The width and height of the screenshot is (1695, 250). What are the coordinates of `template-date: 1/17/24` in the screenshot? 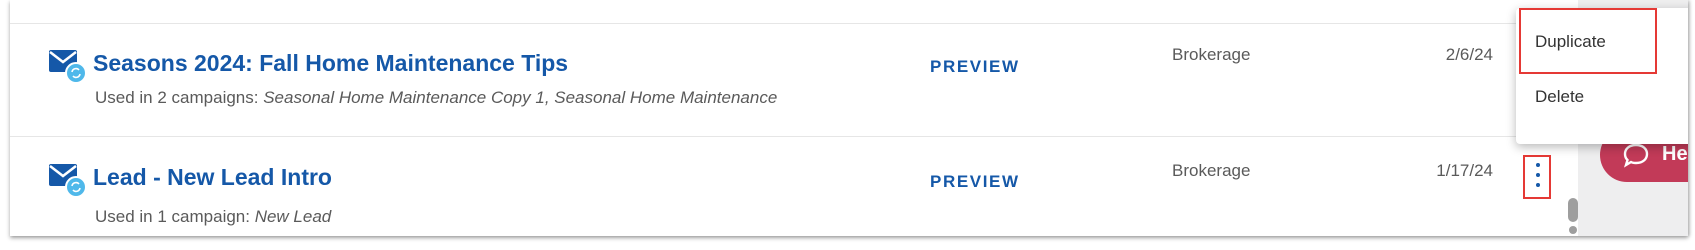 It's located at (1464, 170).